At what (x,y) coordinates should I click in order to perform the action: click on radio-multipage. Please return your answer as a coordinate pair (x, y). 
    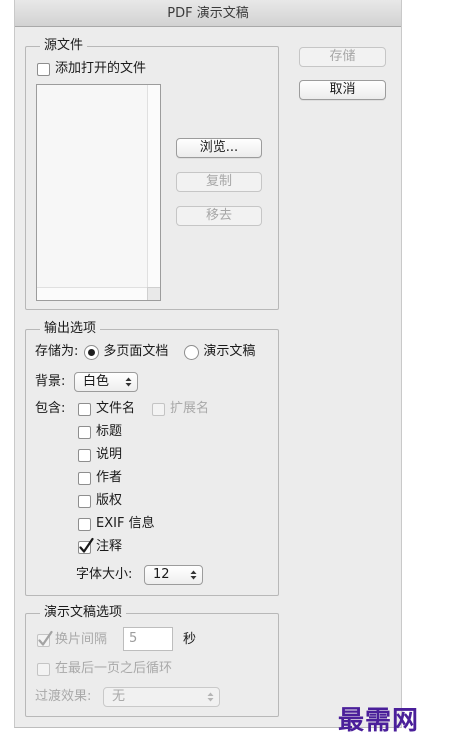
    Looking at the image, I should click on (92, 352).